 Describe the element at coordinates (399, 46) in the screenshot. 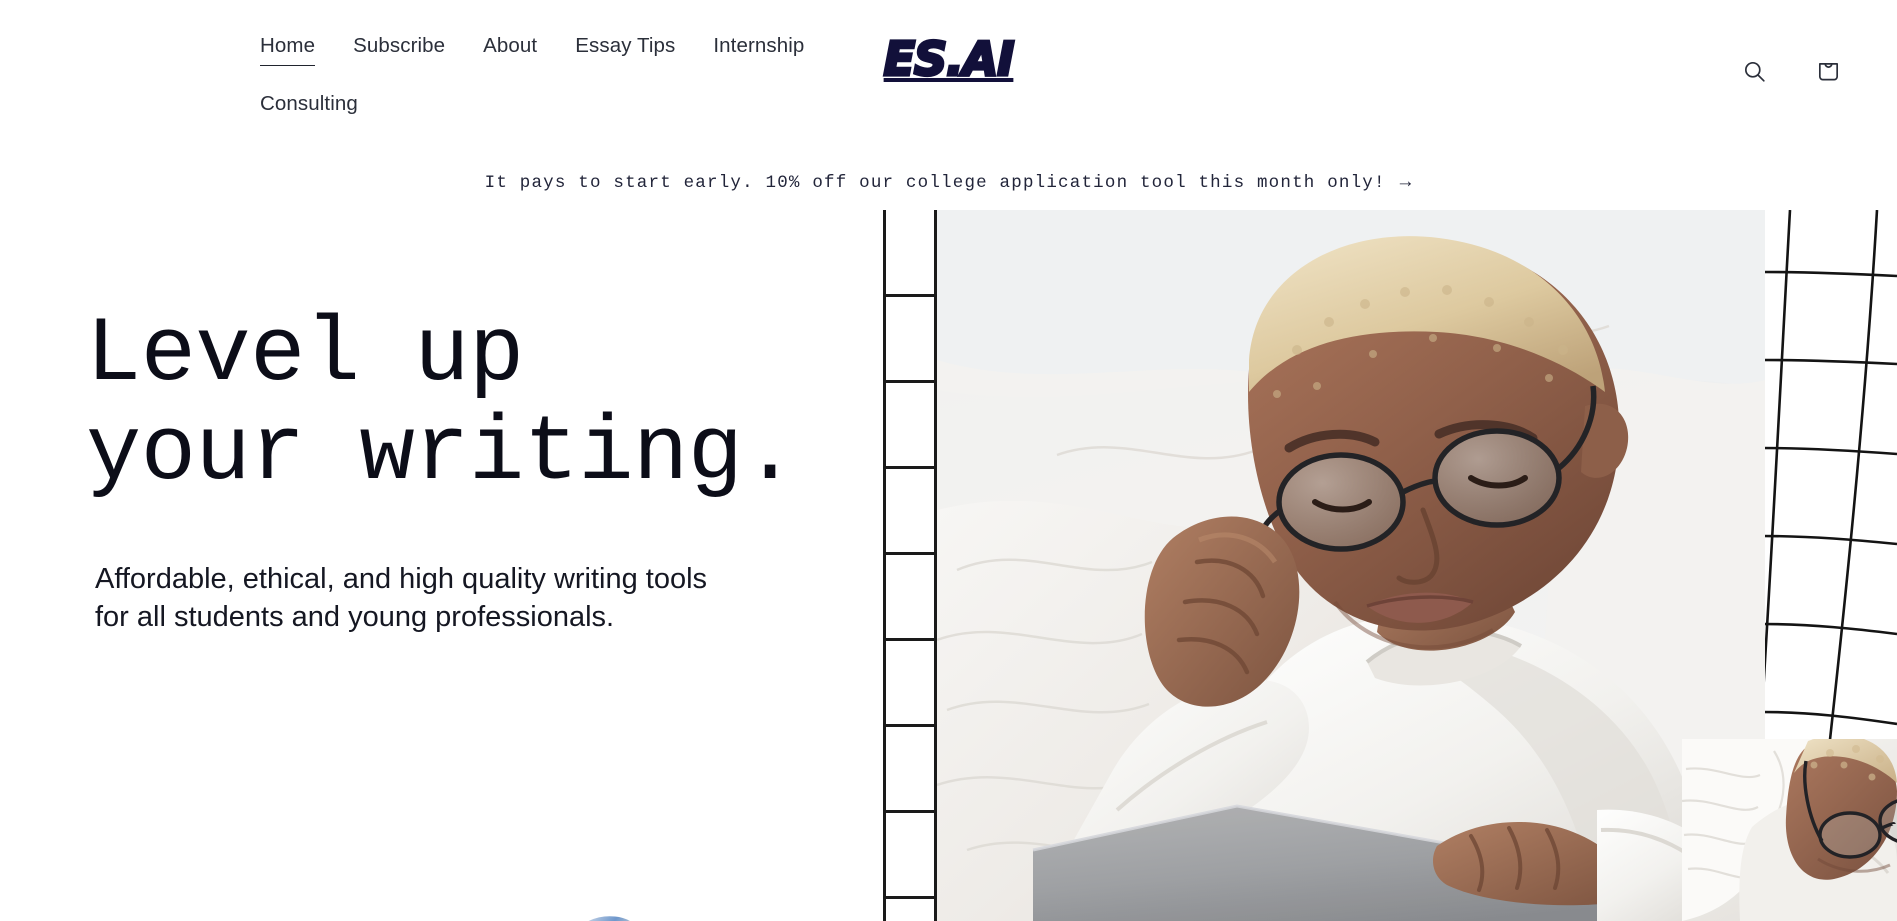

I see `nav-item-subscribe: Subscribe` at that location.